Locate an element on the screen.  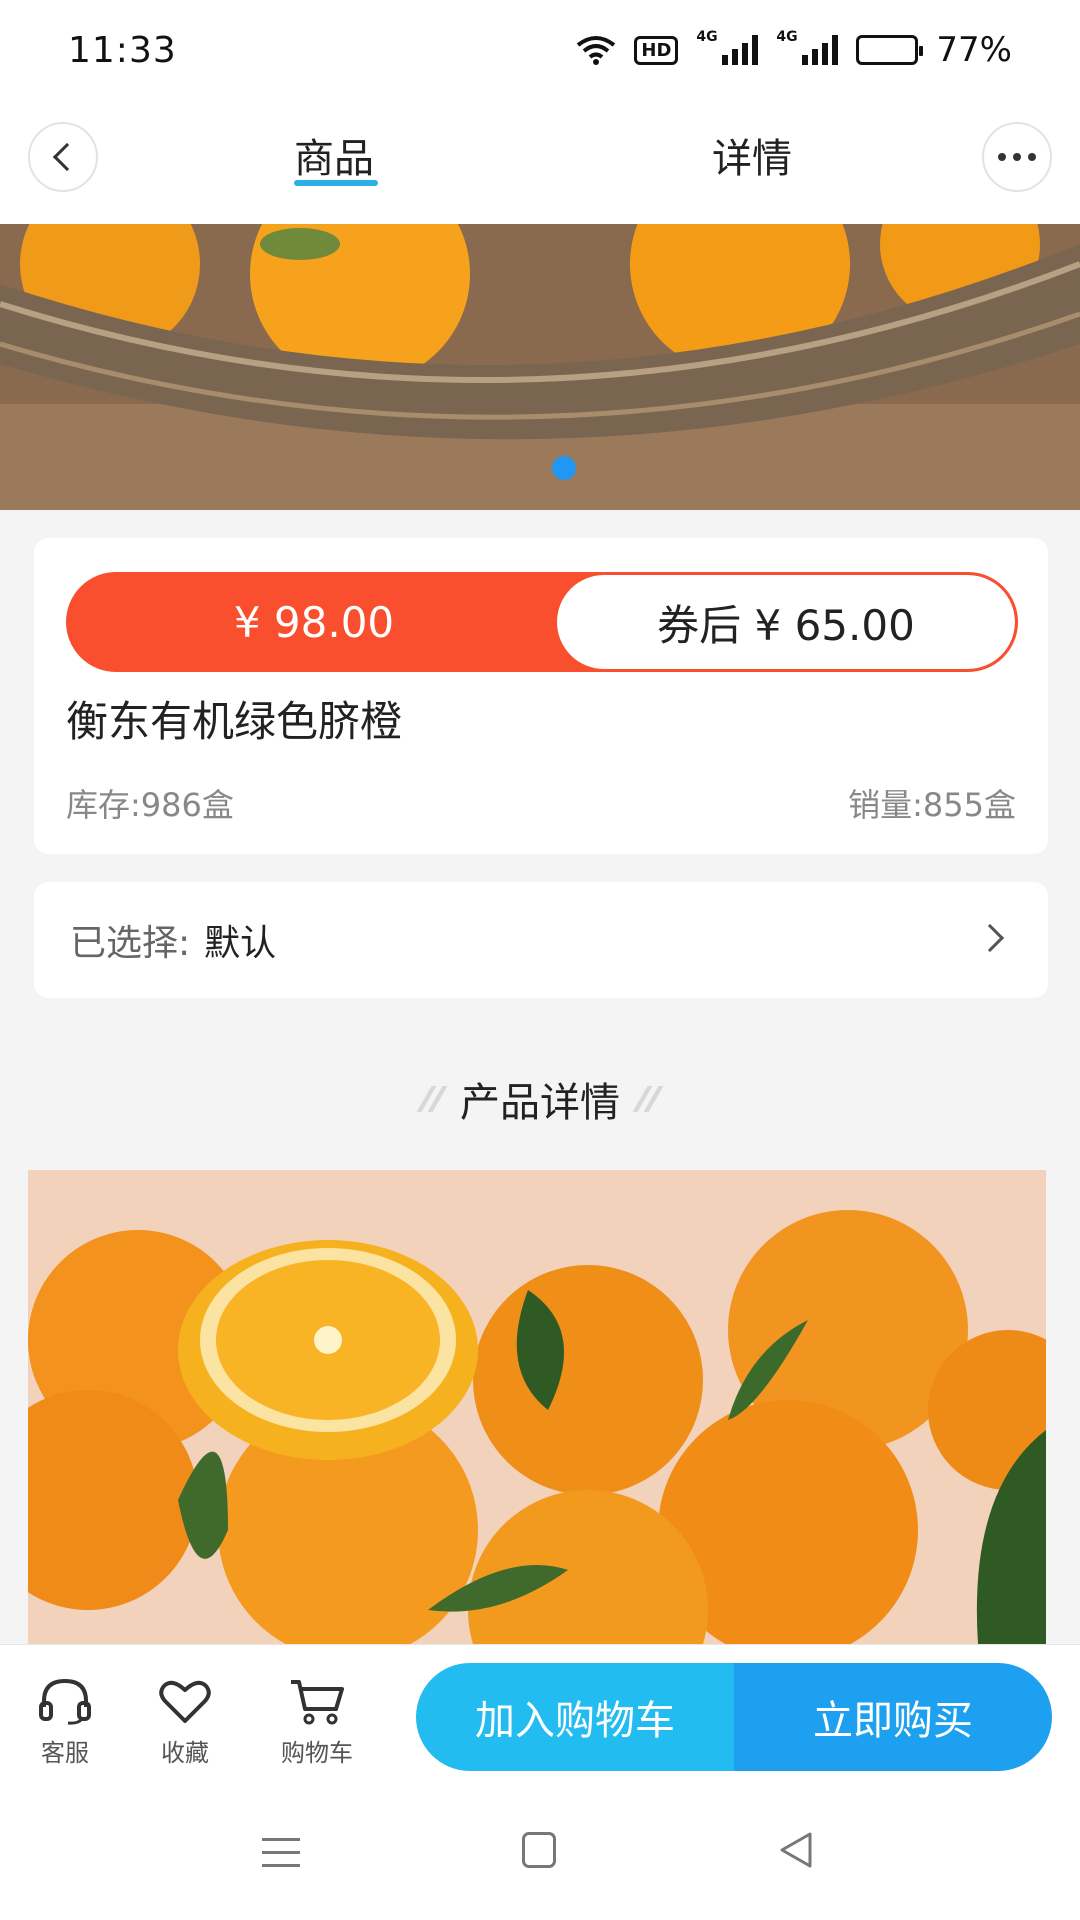
product-banner-image is located at coordinates (540, 367).